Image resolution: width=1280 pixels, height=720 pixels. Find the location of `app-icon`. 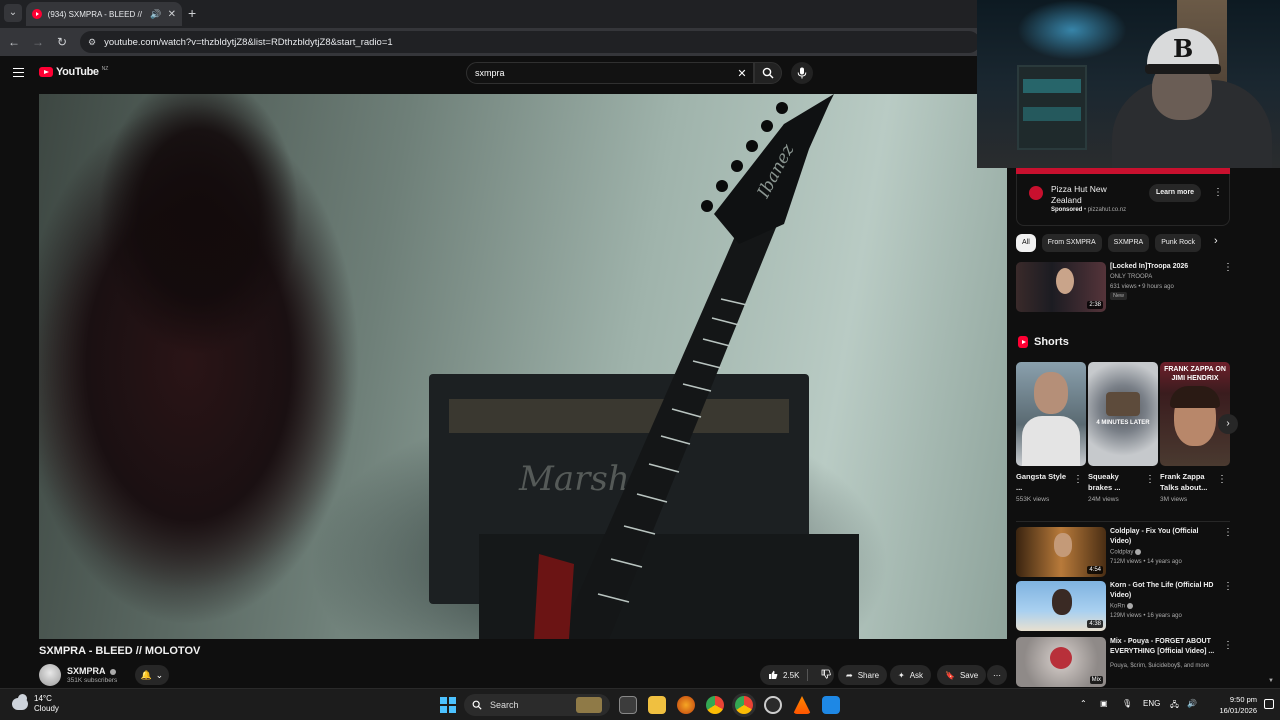

app-icon is located at coordinates (831, 705).